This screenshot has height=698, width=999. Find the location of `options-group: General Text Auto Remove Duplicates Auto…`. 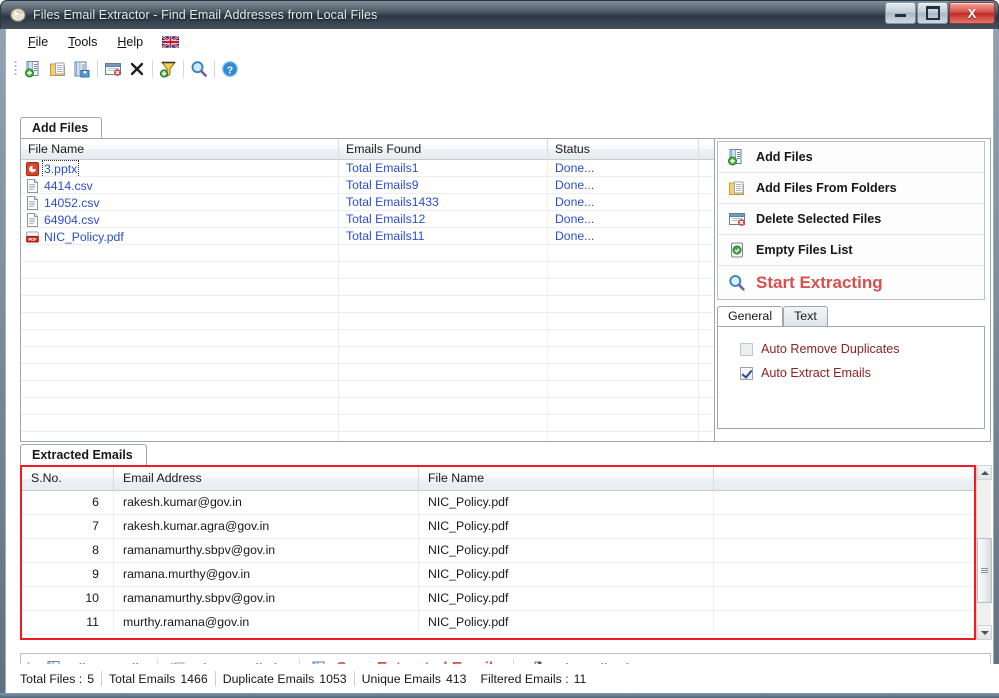

options-group: General Text Auto Remove Duplicates Auto… is located at coordinates (851, 367).